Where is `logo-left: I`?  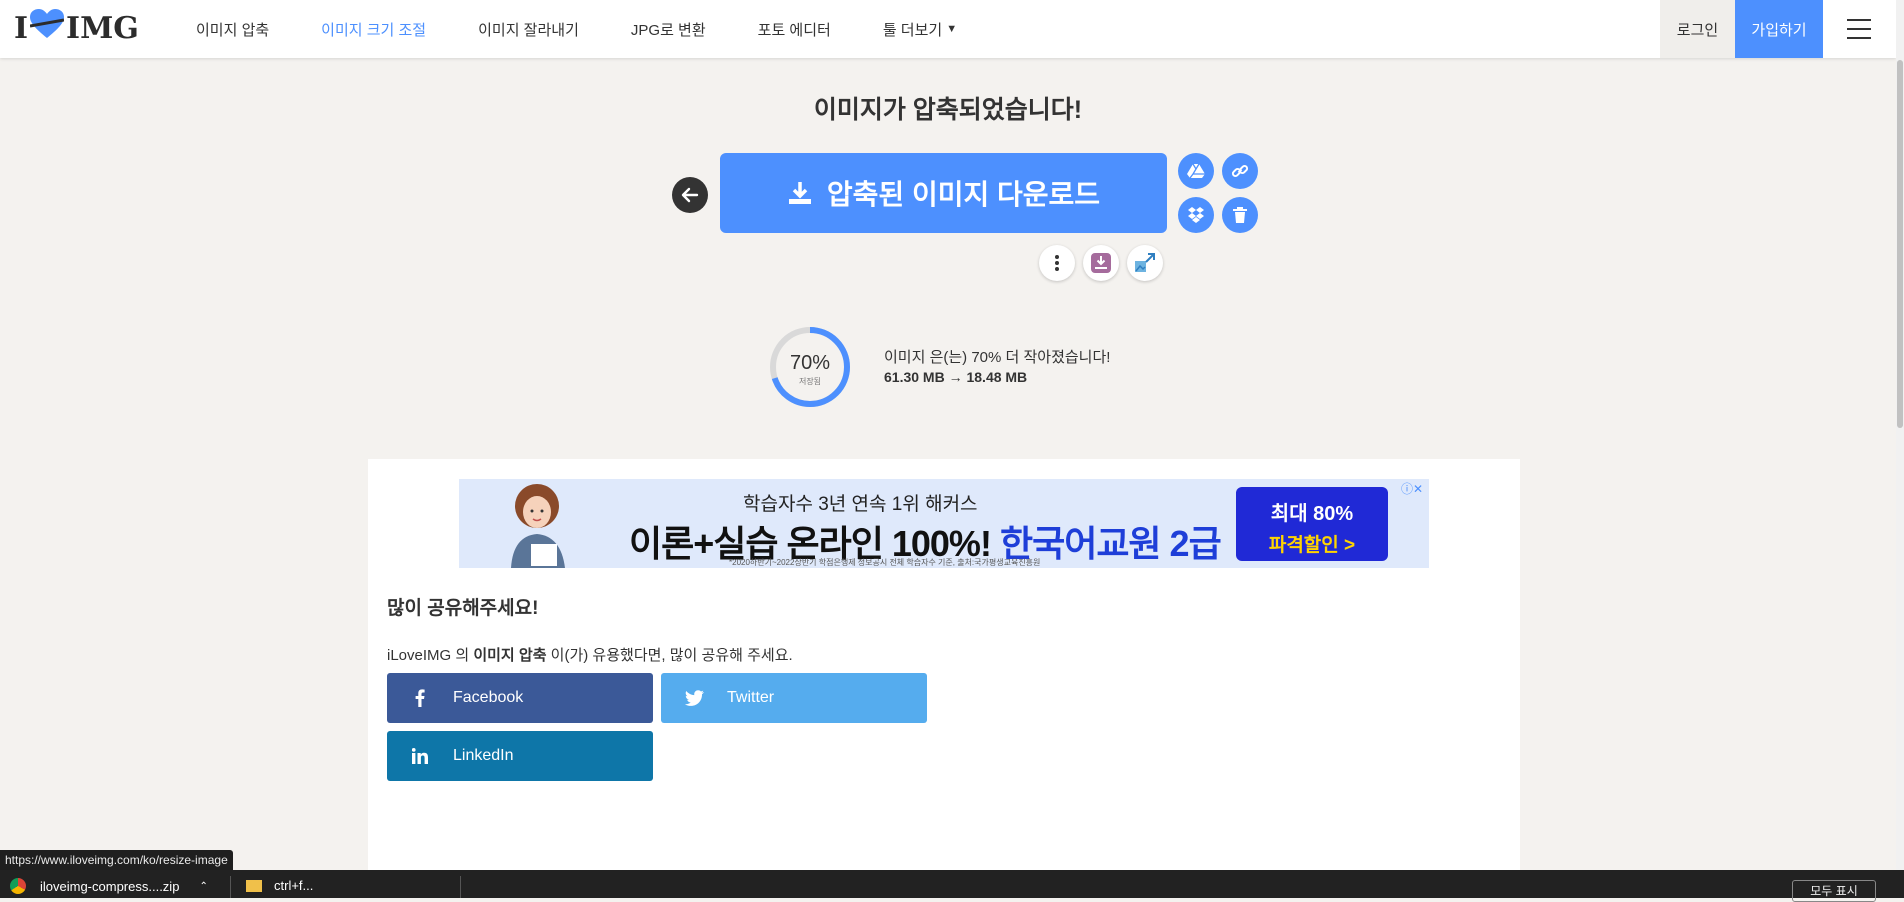
logo-left: I is located at coordinates (21, 28).